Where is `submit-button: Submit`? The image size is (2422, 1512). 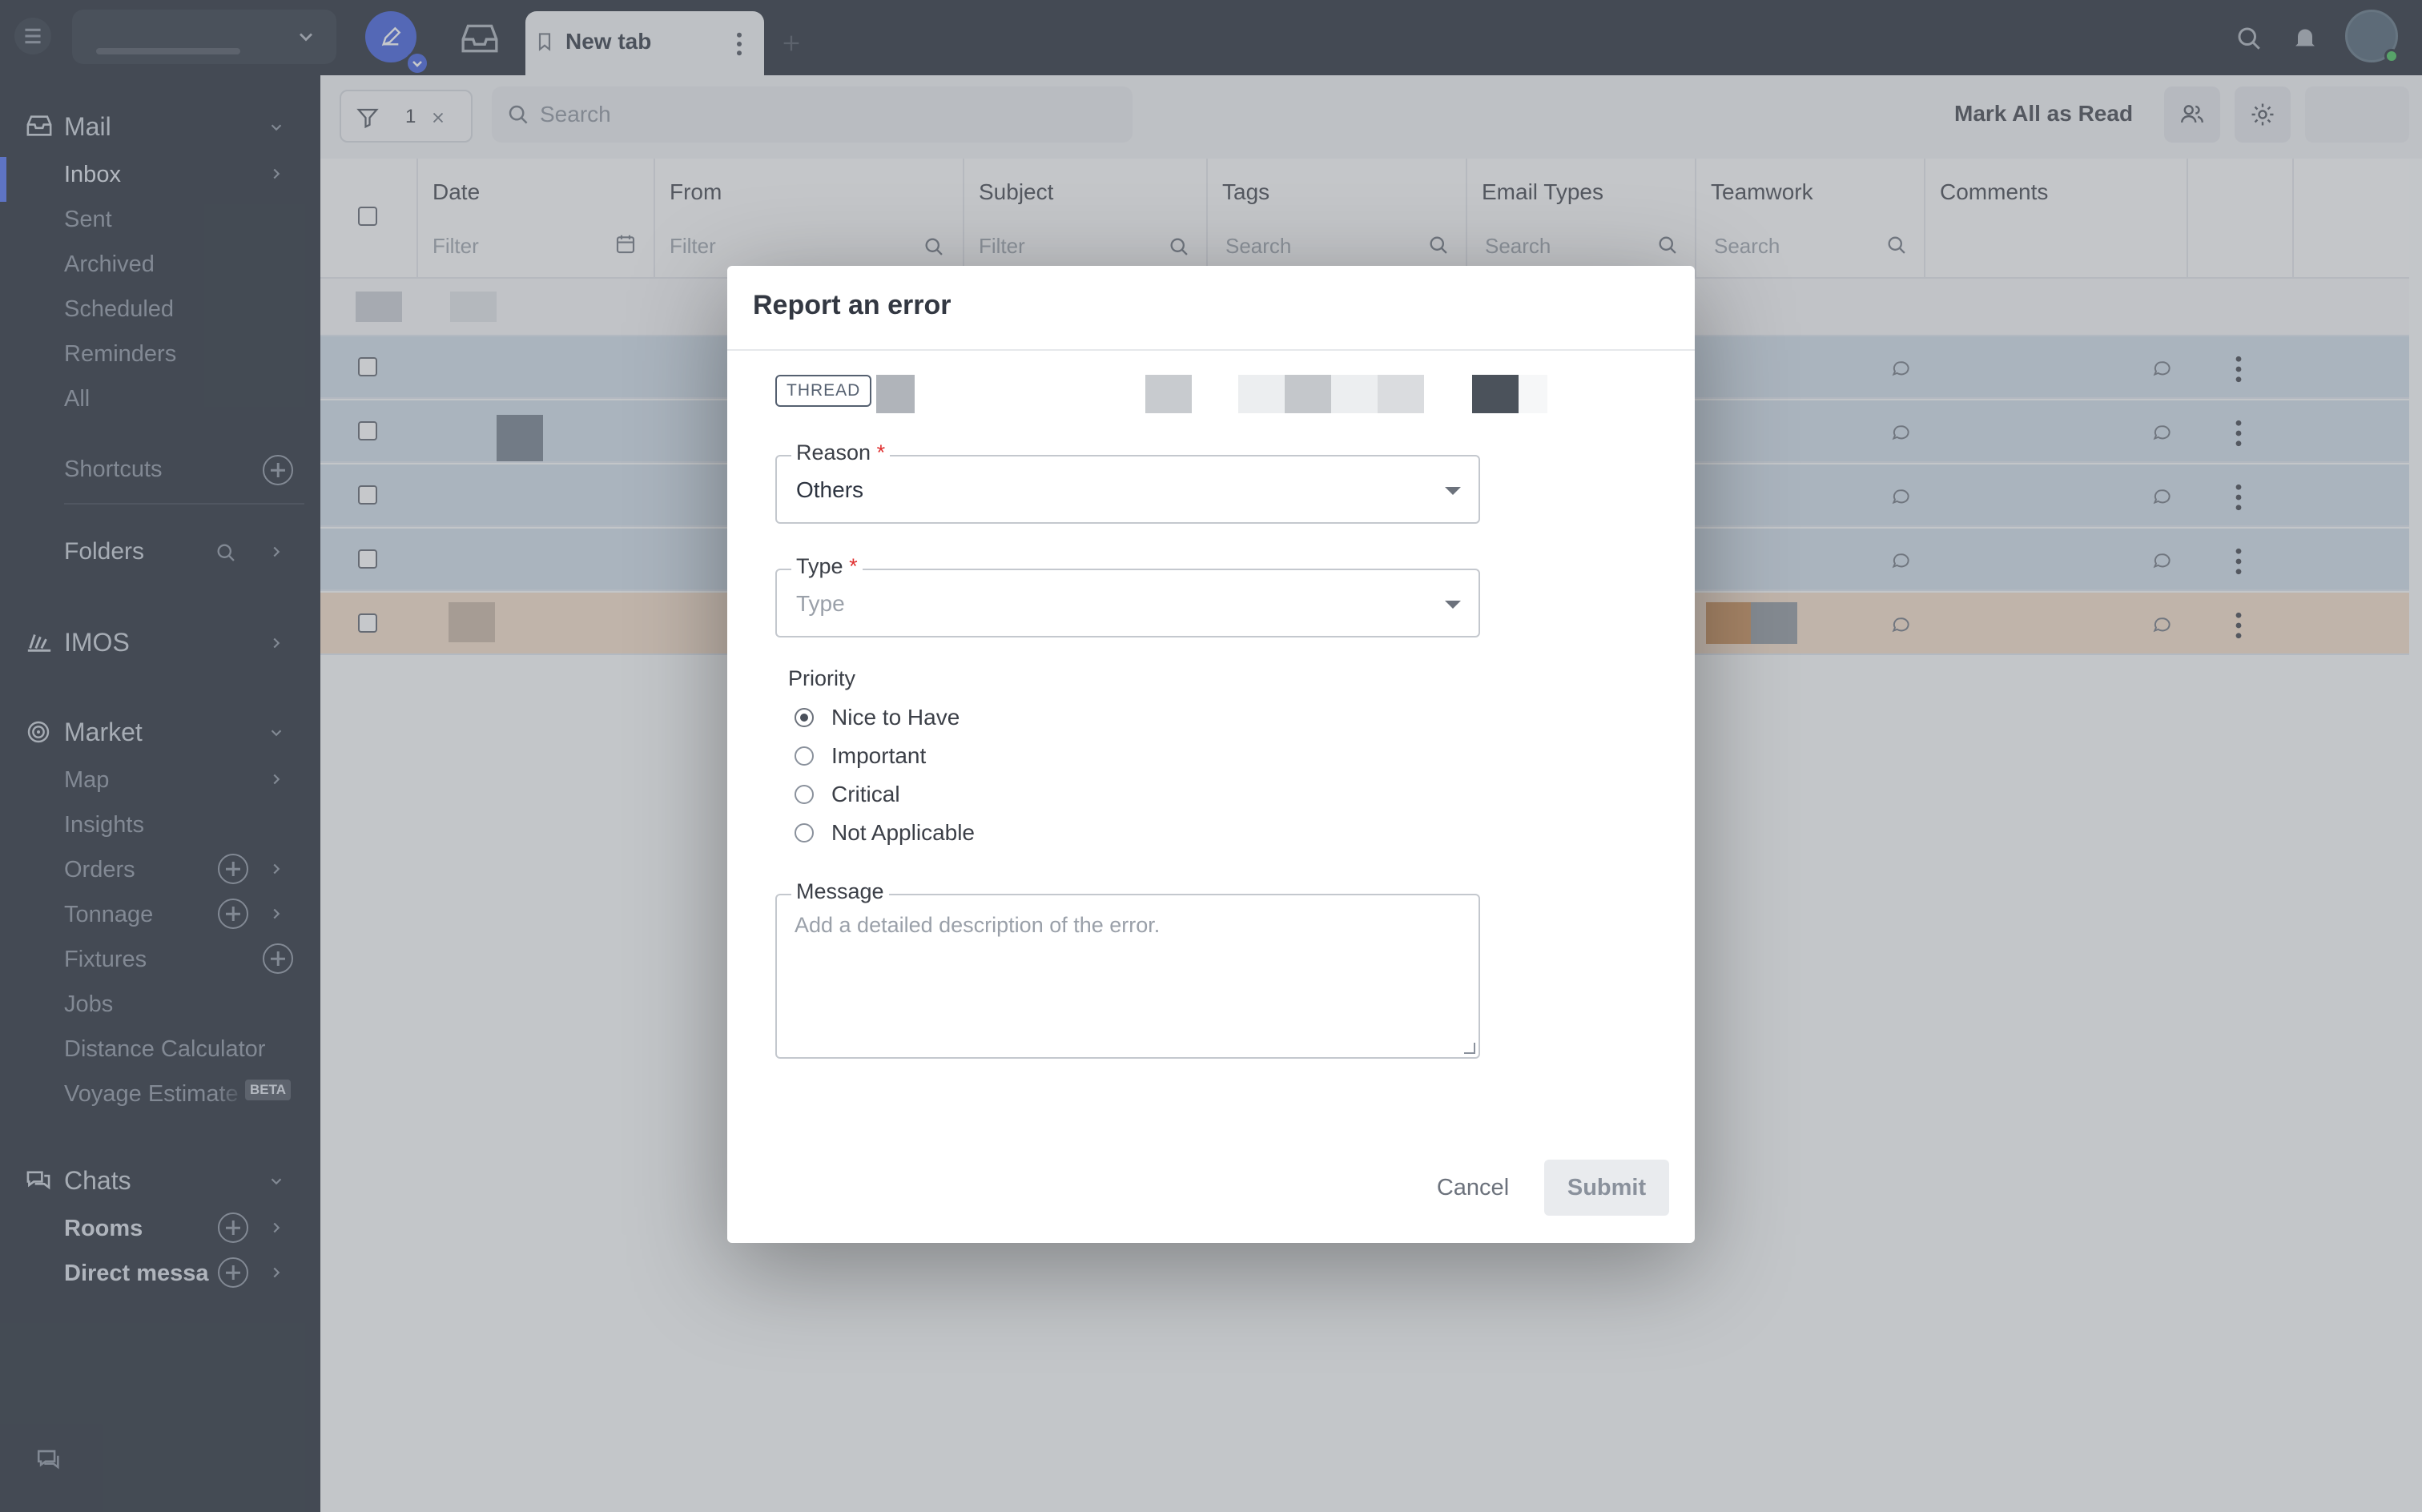
submit-button: Submit is located at coordinates (1606, 1188).